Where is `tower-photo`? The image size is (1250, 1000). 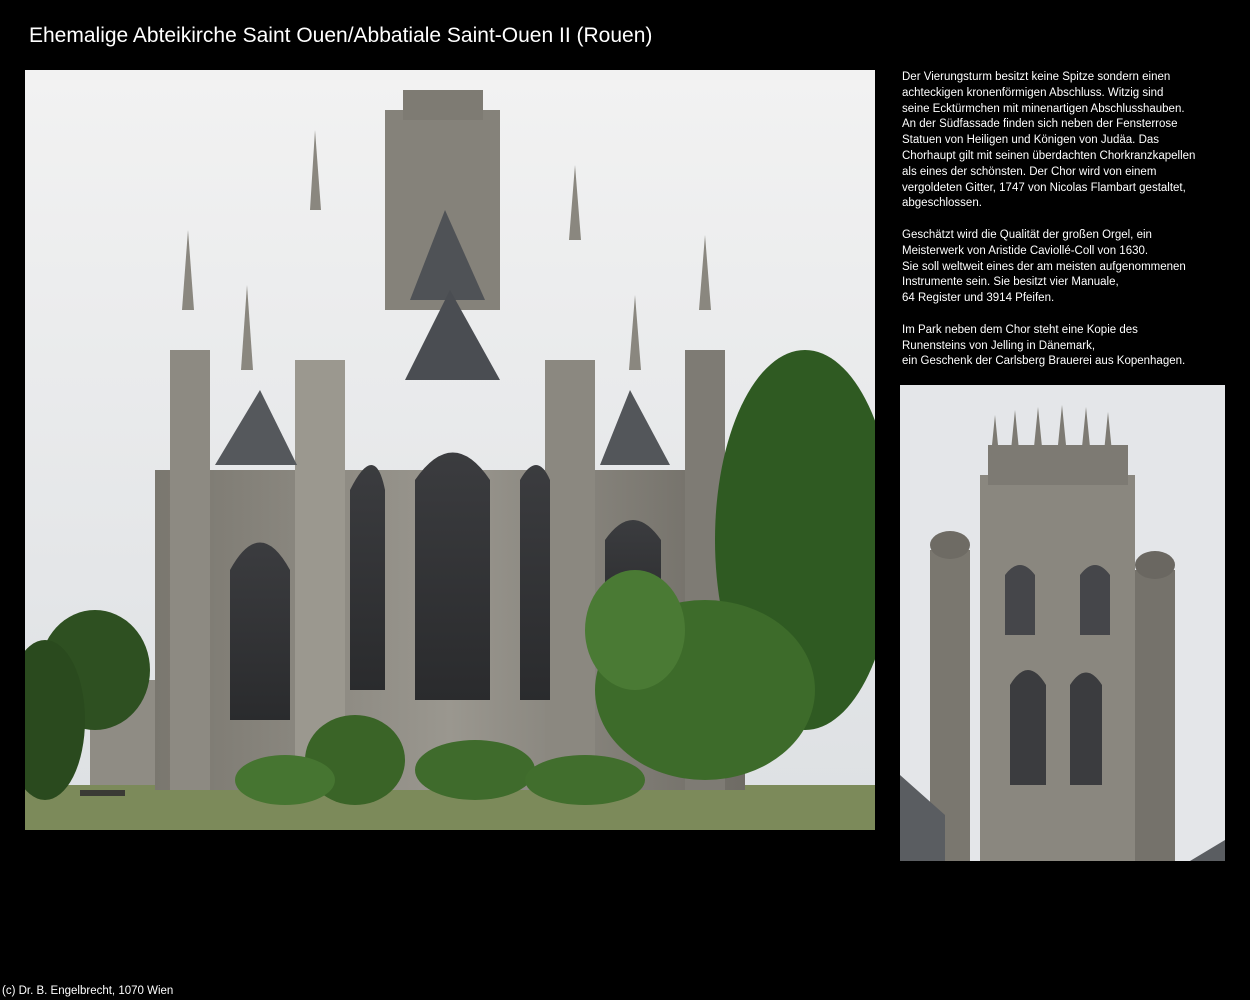
tower-photo is located at coordinates (1062, 623).